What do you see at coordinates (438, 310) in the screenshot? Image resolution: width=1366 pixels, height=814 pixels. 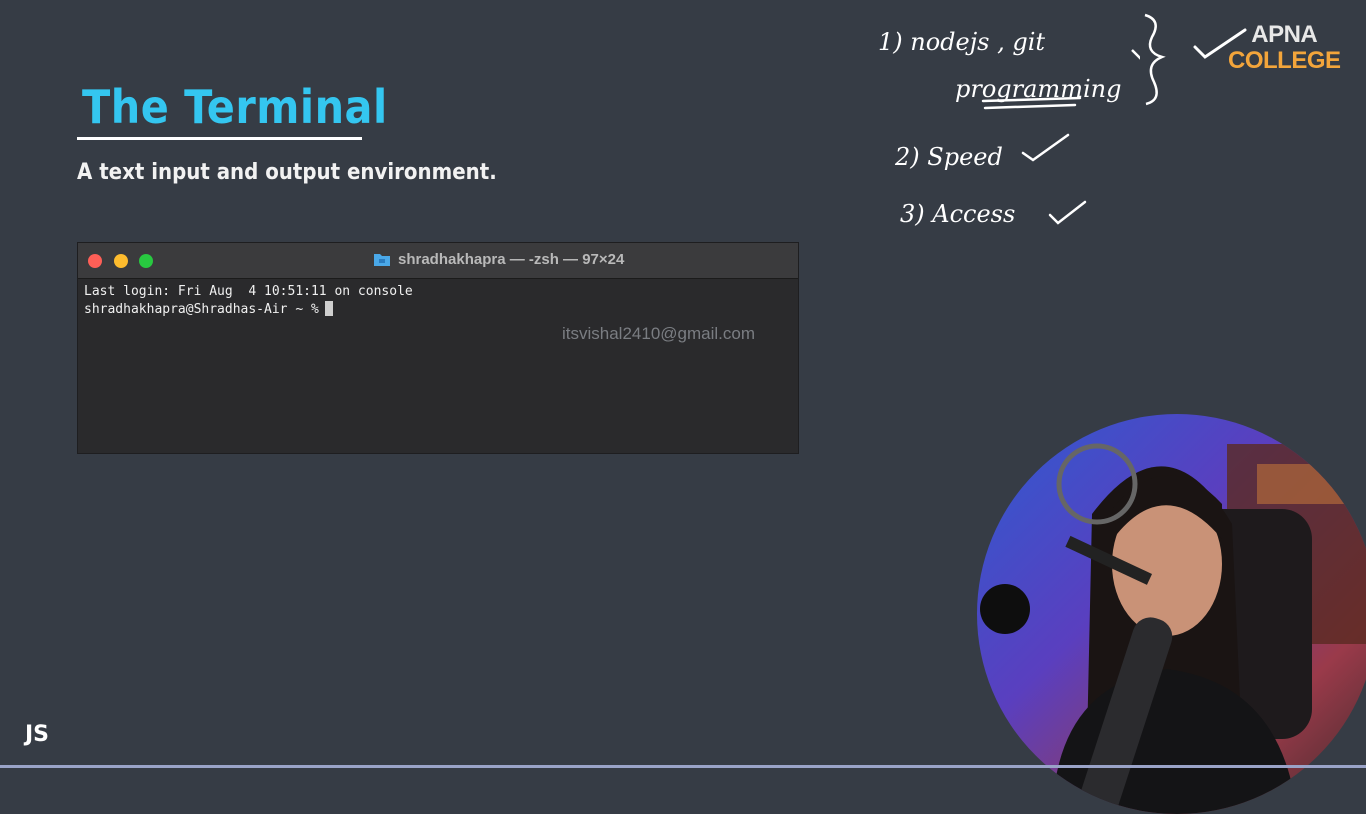 I see `terminal-prompt-line: shradhakhapra@Shradhas-Air ~ %` at bounding box center [438, 310].